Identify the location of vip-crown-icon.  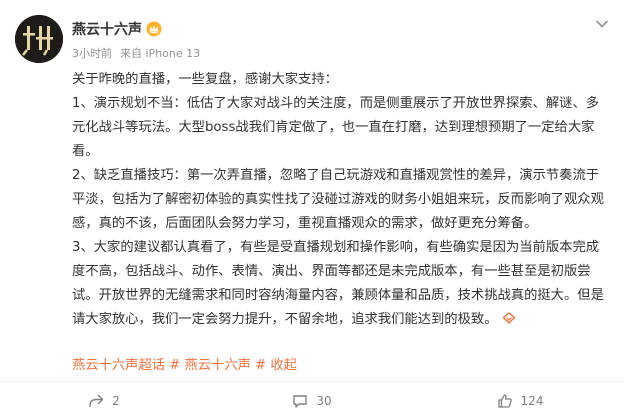
(154, 29).